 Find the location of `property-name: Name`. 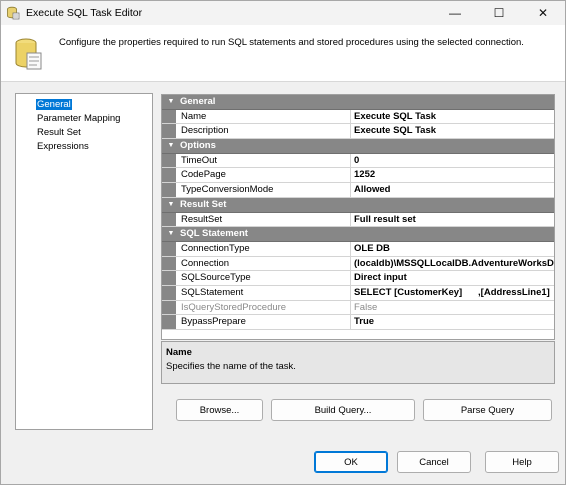

property-name: Name is located at coordinates (263, 116).